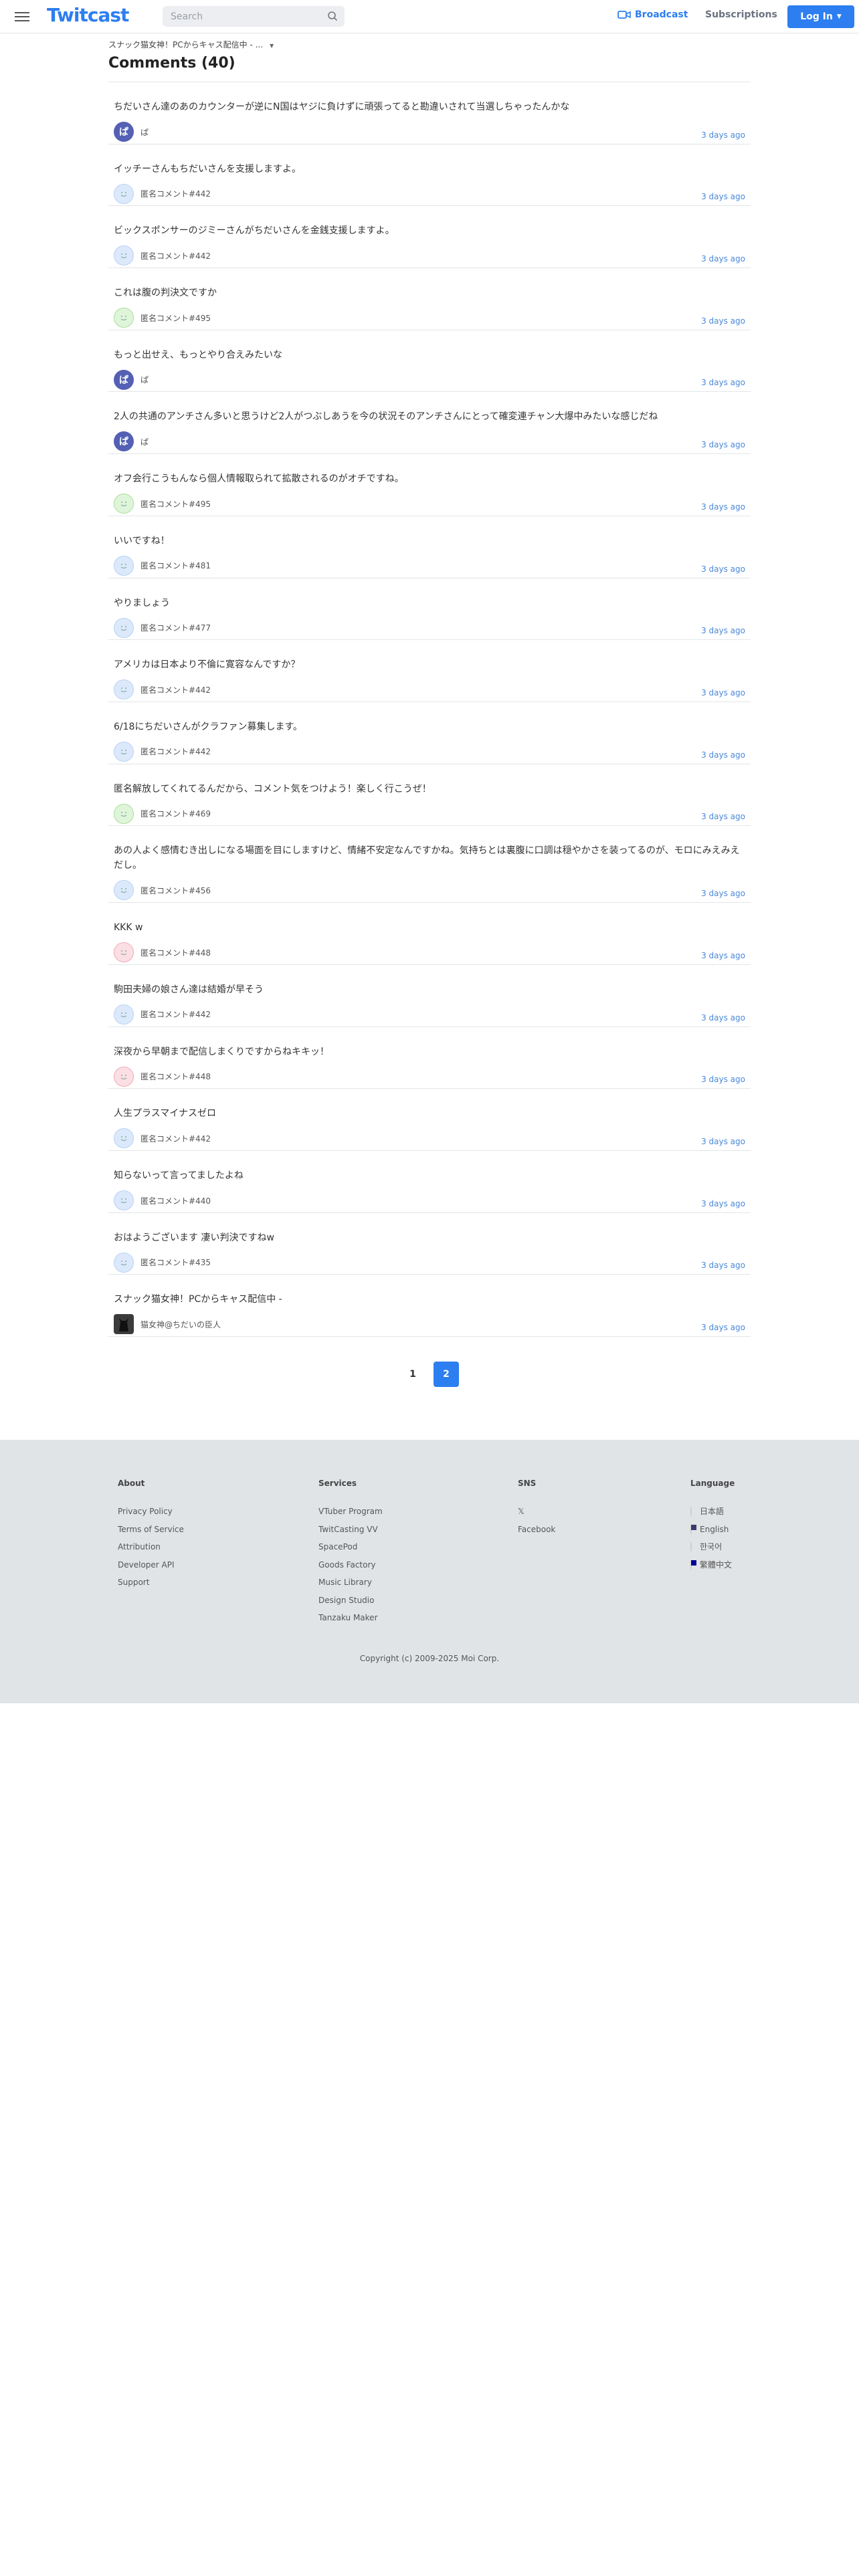 This screenshot has width=859, height=2576. I want to click on footer-link: Support, so click(151, 1583).